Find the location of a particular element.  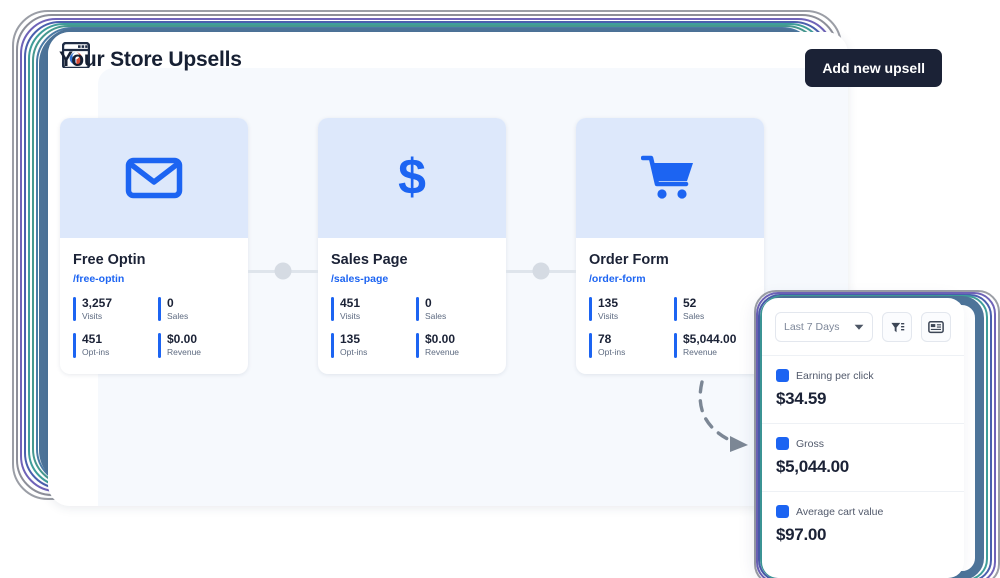

card-hero-order-form is located at coordinates (670, 178).